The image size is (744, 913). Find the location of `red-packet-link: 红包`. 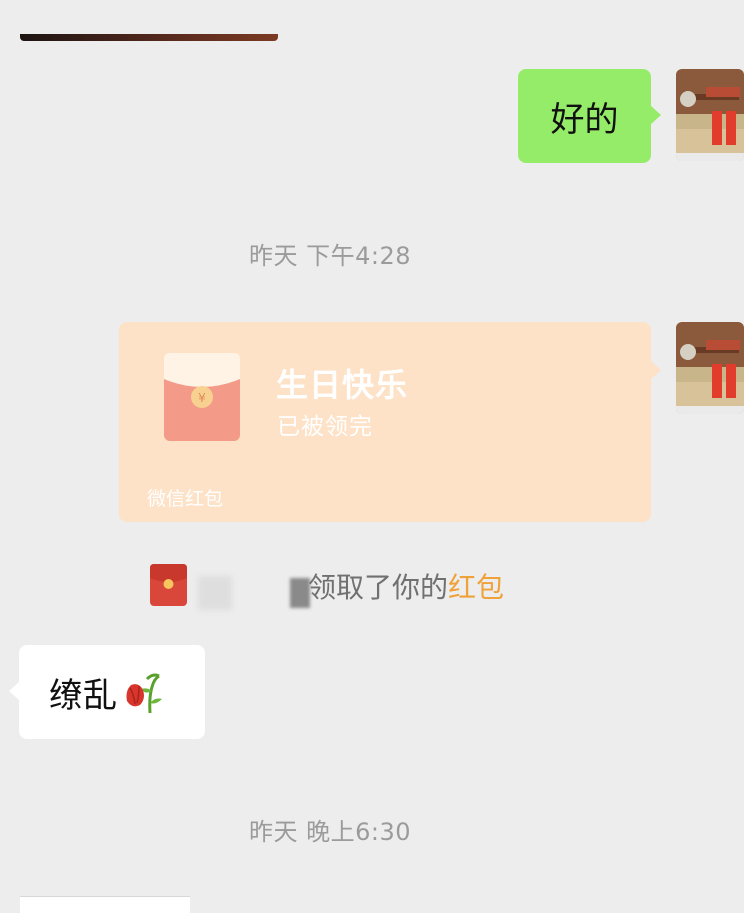

red-packet-link: 红包 is located at coordinates (476, 587).